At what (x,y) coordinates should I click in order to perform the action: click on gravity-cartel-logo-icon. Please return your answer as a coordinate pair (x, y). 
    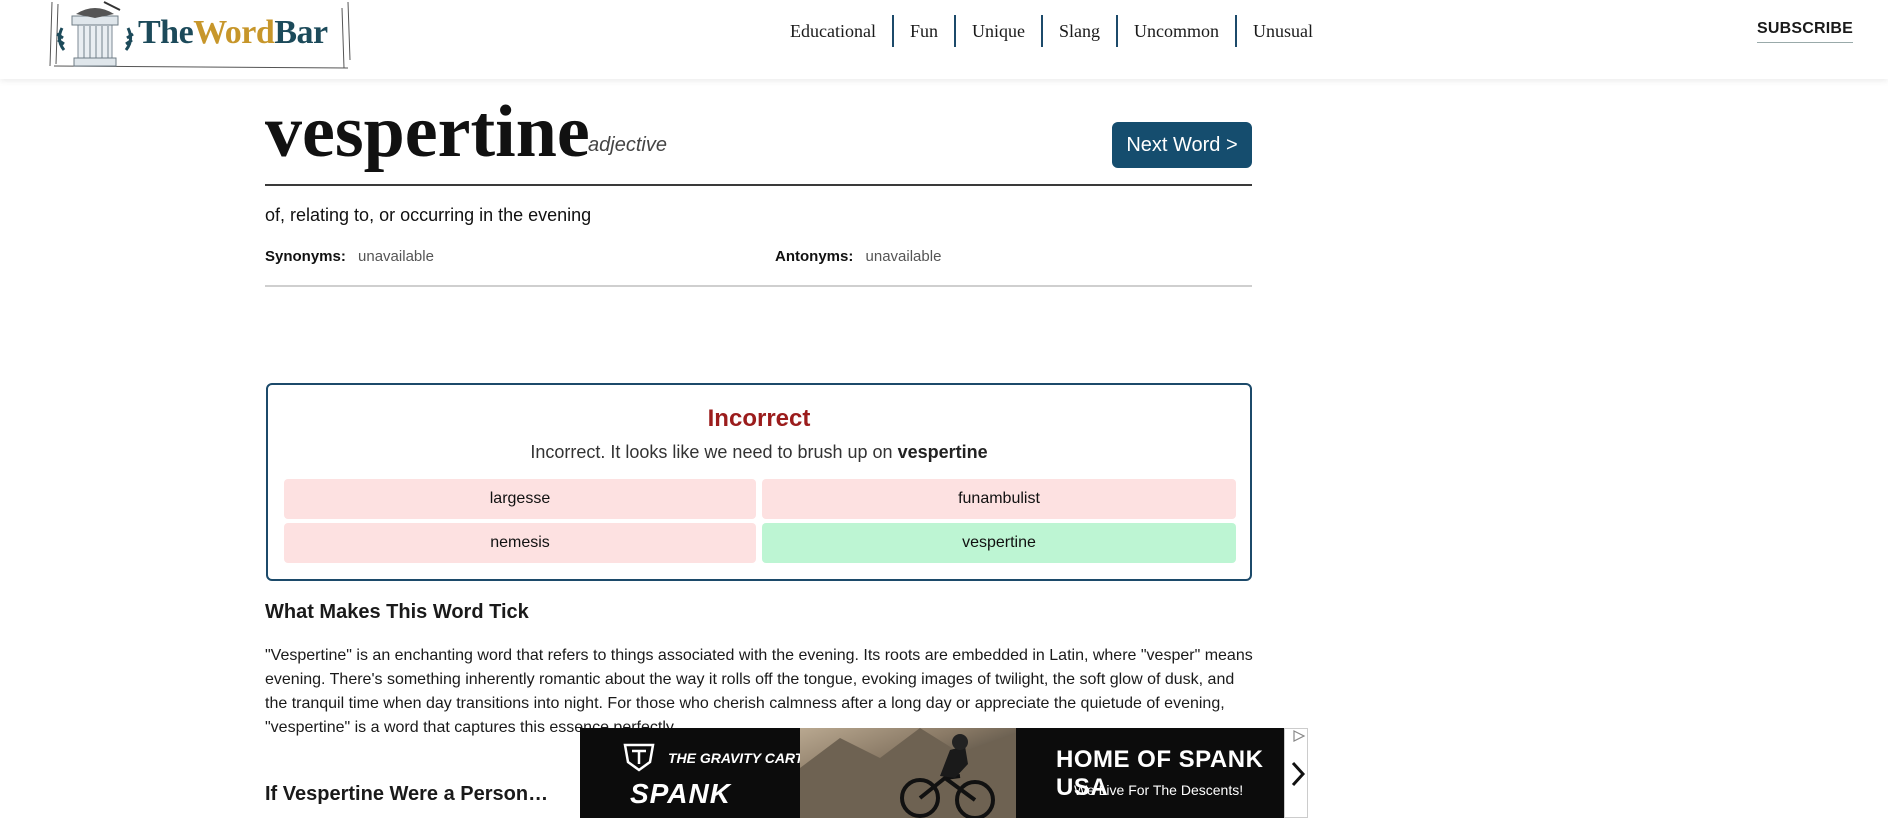
    Looking at the image, I should click on (639, 757).